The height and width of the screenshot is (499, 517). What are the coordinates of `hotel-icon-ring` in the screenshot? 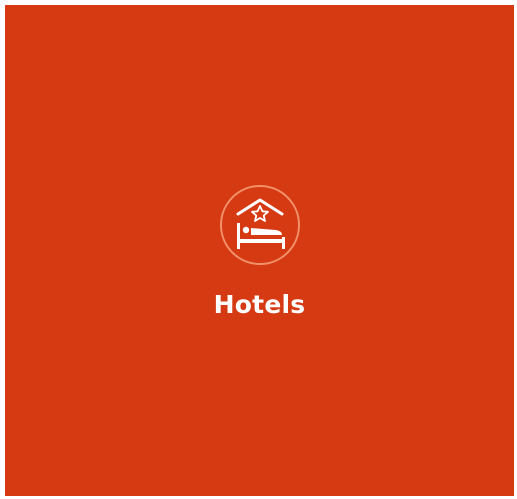 It's located at (260, 225).